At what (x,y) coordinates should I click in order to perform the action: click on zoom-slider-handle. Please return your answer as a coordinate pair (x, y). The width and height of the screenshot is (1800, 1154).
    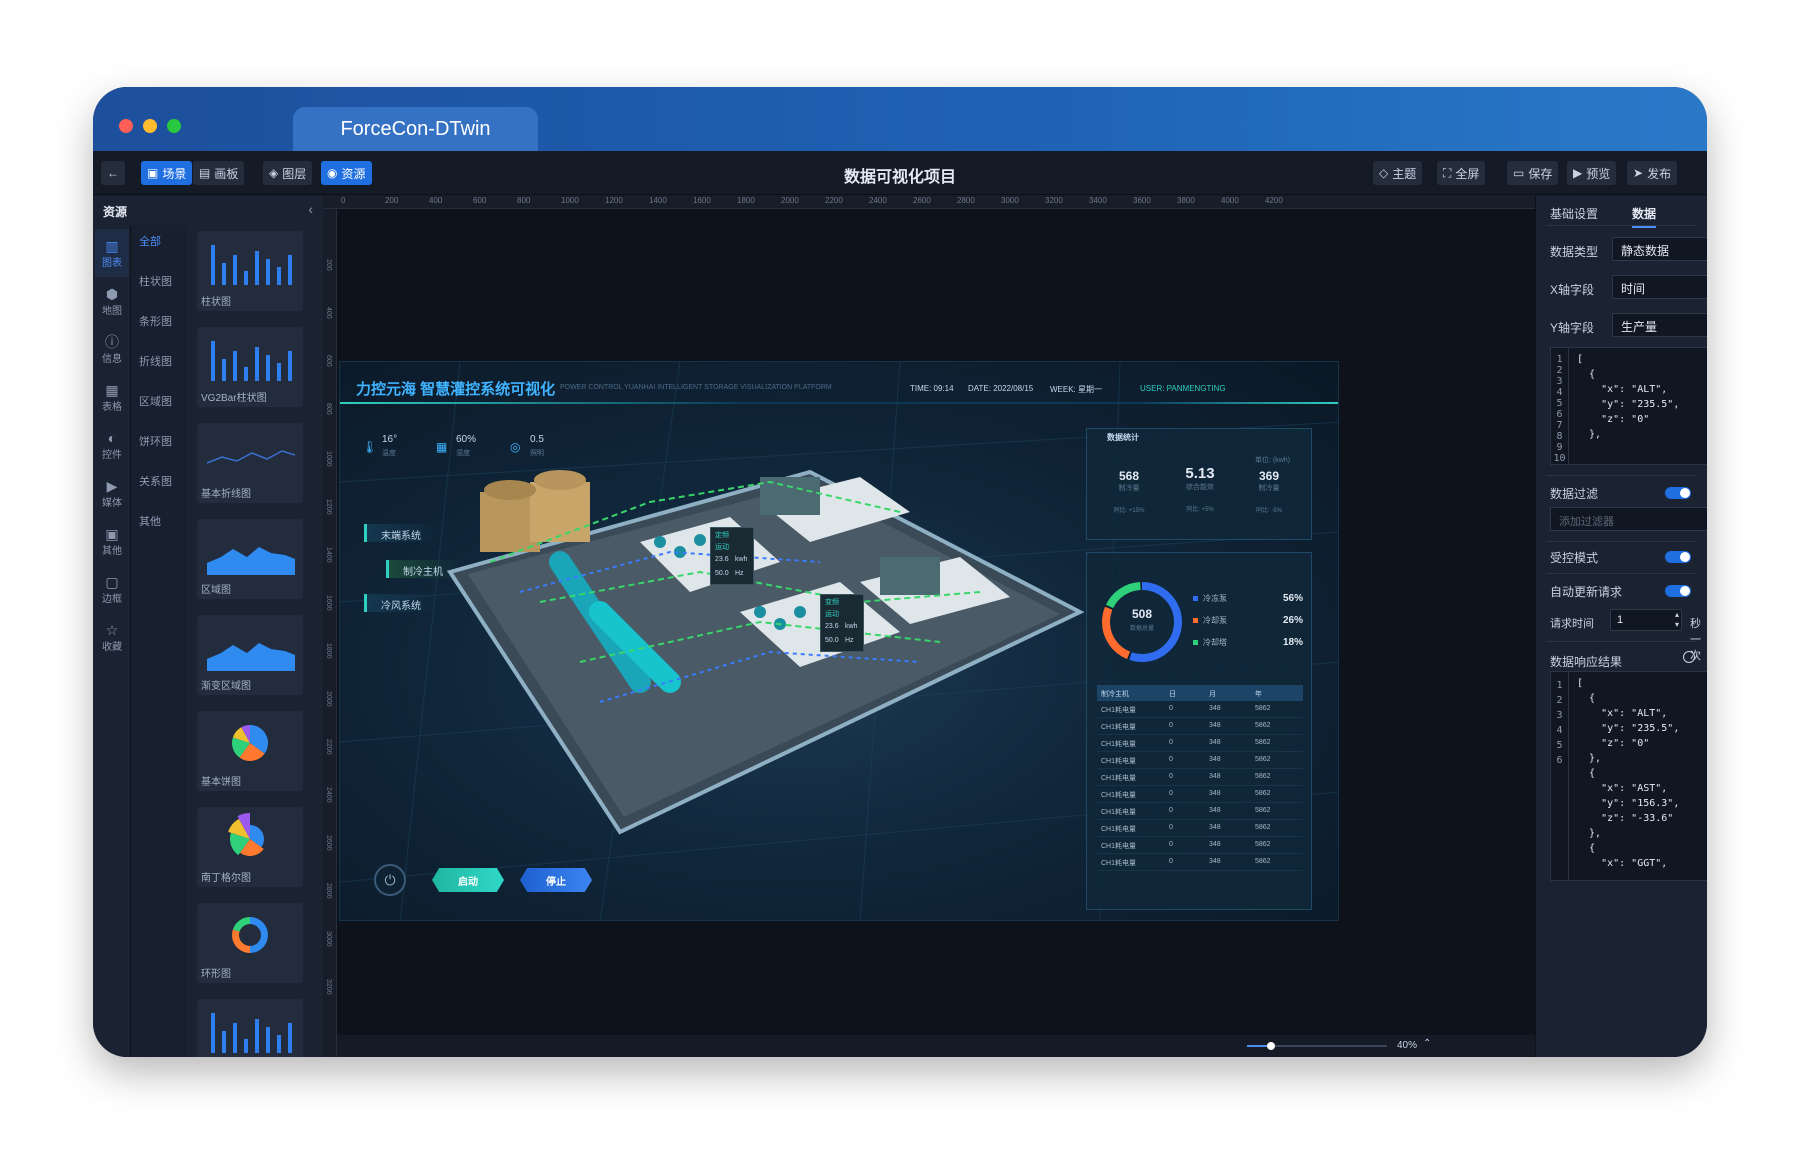
    Looking at the image, I should click on (1270, 1046).